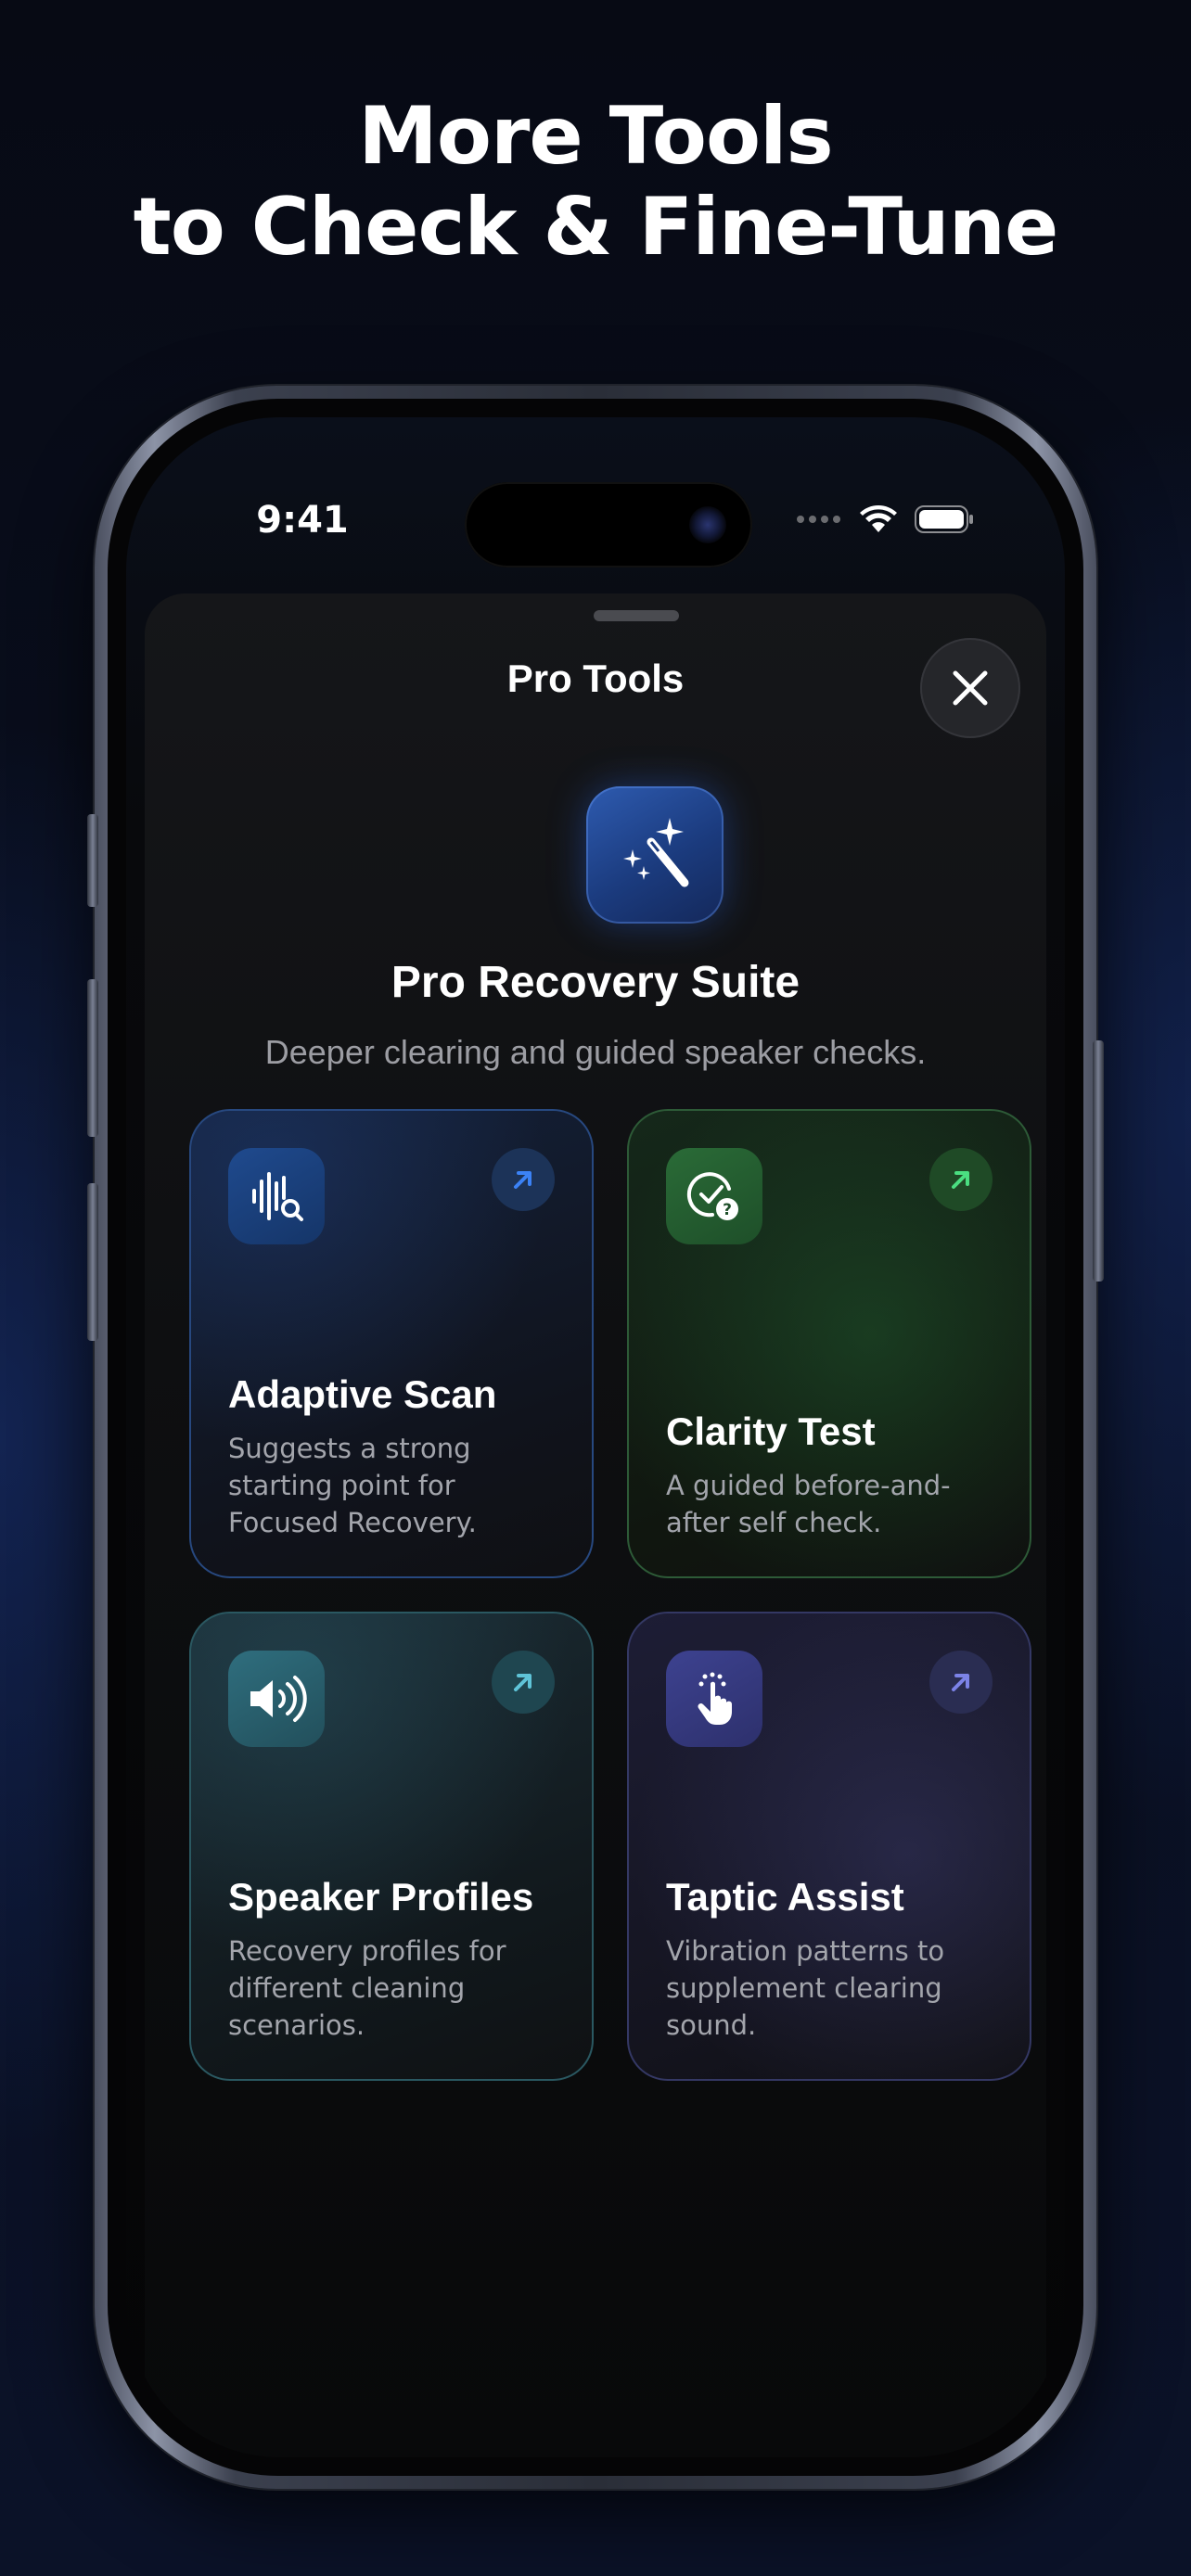  What do you see at coordinates (595, 136) in the screenshot?
I see `headline-line-1: More Tools` at bounding box center [595, 136].